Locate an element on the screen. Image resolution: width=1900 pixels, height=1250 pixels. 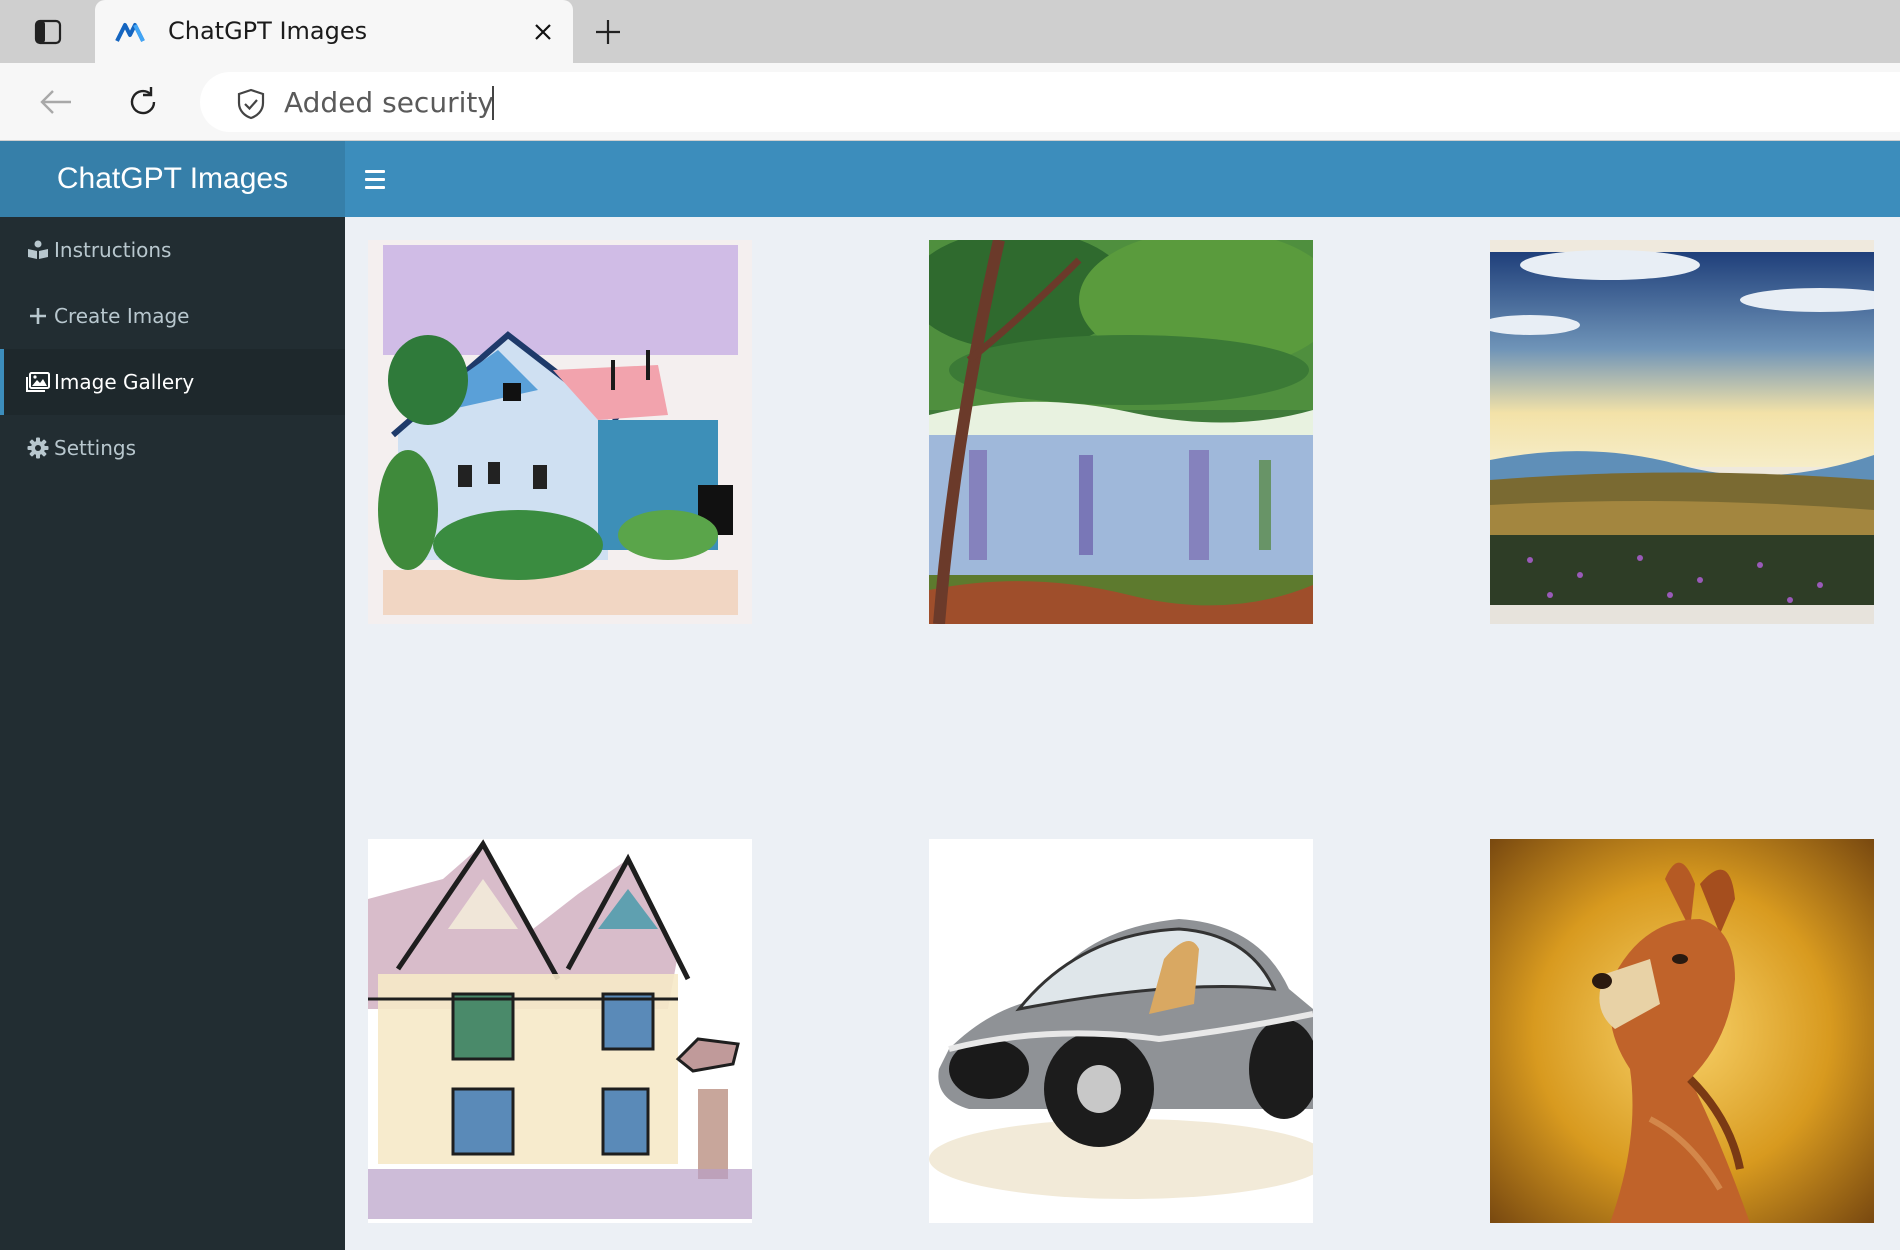
gallery-image-kangaroo is located at coordinates (1682, 1031).